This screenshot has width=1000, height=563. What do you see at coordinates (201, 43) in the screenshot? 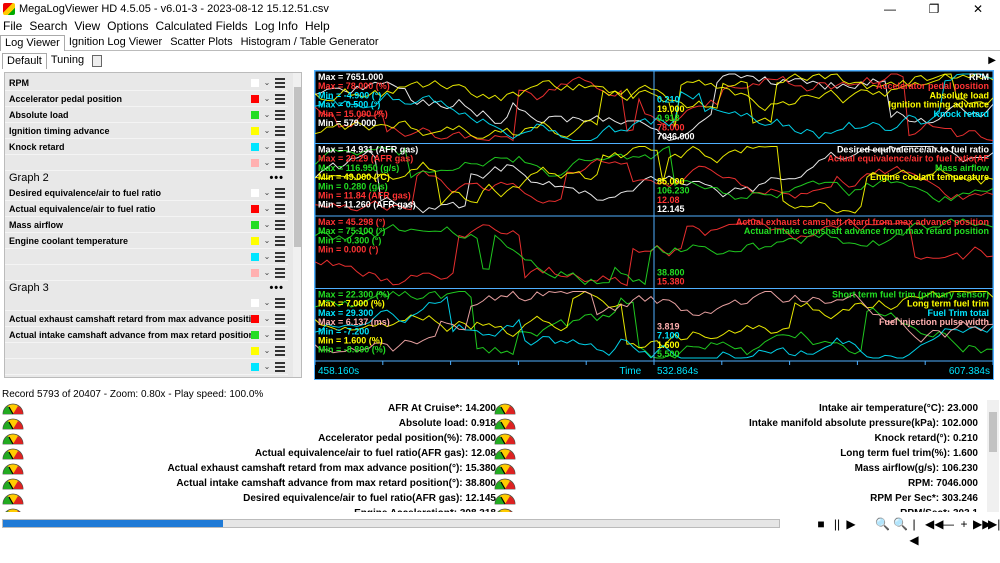
I see `tab-scatter-plots: Scatter Plots` at bounding box center [201, 43].